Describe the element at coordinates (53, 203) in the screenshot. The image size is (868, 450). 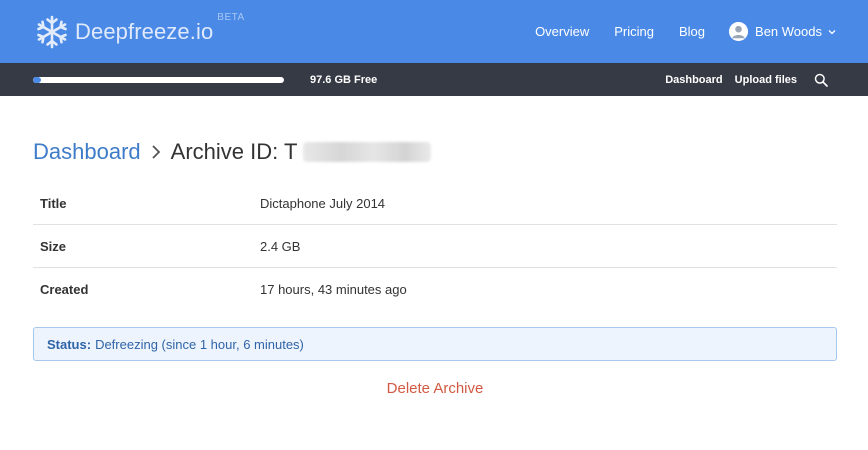
I see `detail-key: Title` at that location.